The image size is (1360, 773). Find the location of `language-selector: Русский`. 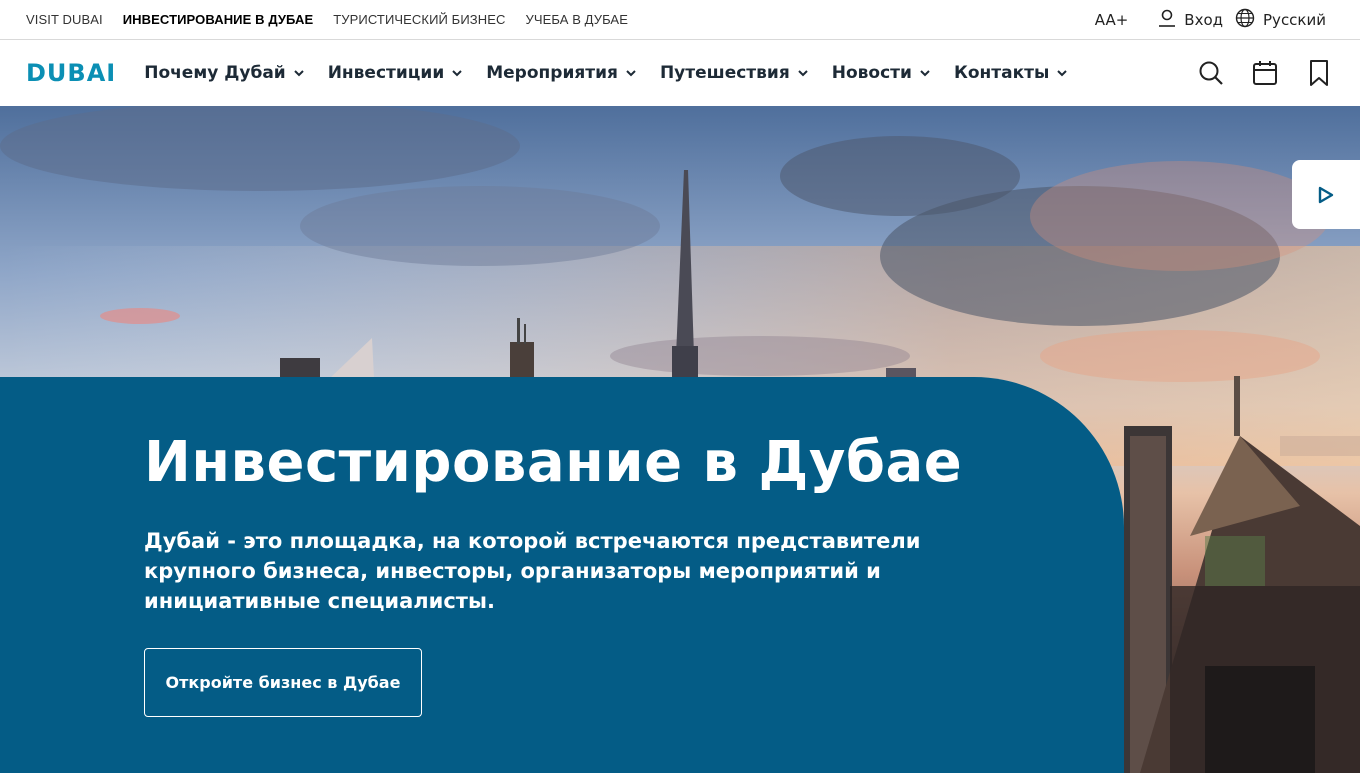

language-selector: Русский is located at coordinates (1280, 20).